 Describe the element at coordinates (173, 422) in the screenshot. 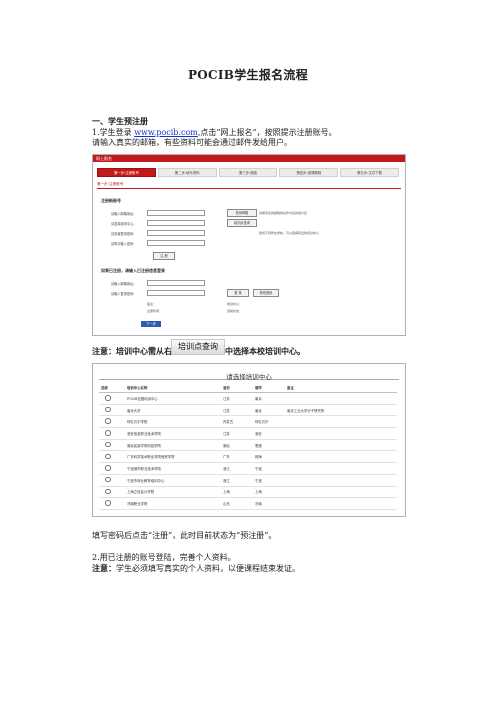

I see `center-name-cell: 呼伦贝尔学院` at that location.